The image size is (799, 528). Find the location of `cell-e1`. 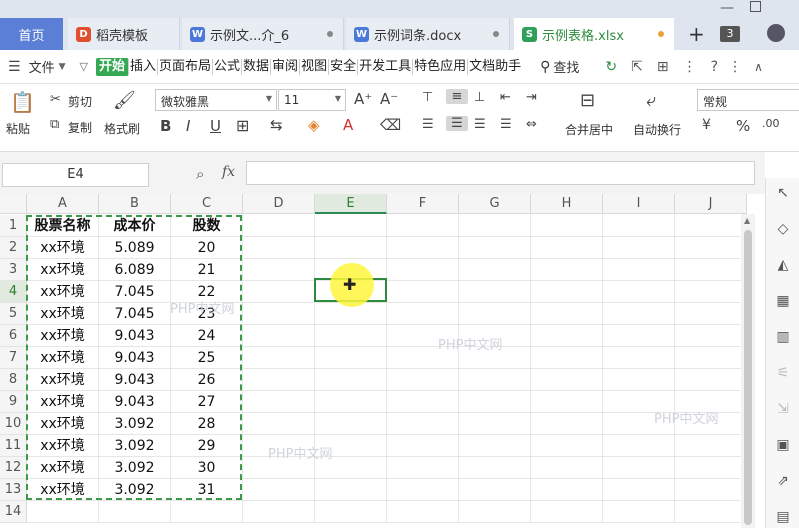

cell-e1 is located at coordinates (351, 226).